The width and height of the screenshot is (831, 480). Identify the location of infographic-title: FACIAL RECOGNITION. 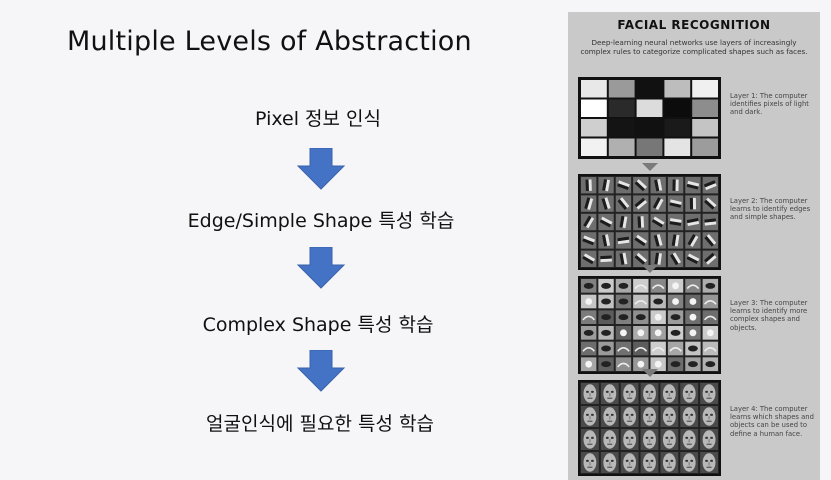
(694, 25).